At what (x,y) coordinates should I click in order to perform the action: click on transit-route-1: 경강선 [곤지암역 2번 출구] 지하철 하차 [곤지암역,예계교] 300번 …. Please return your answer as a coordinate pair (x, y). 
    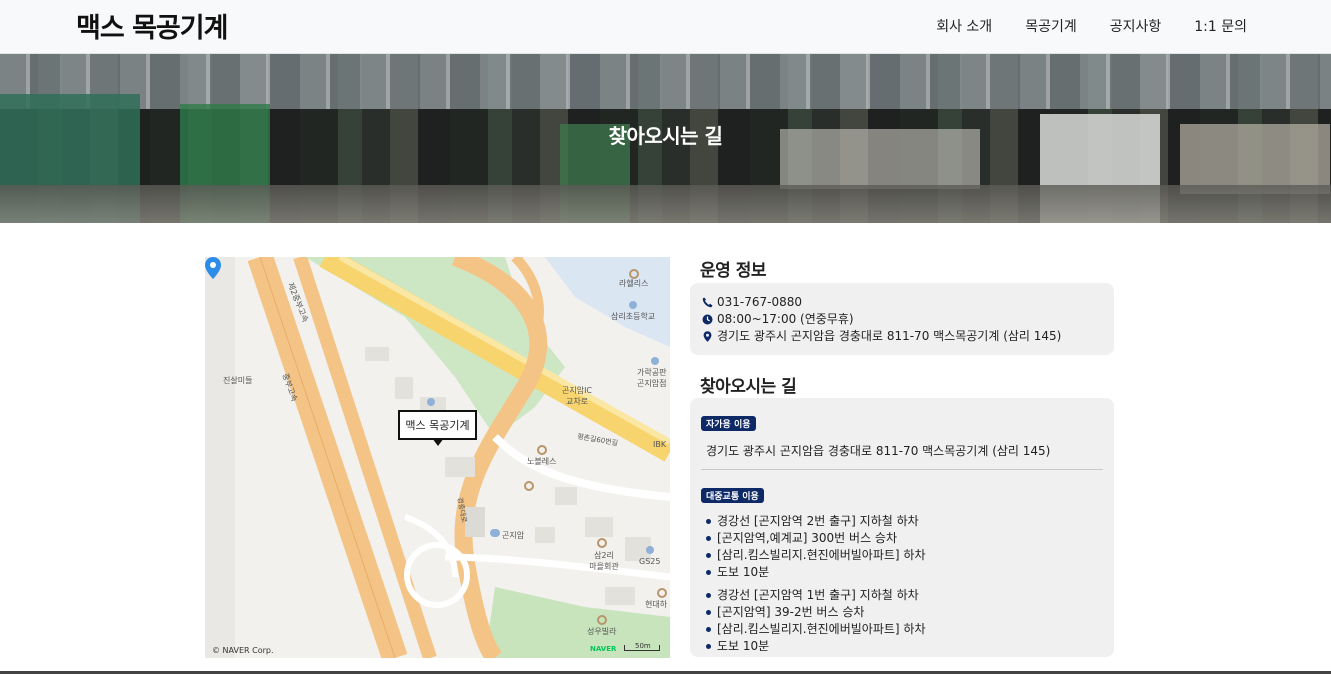
    Looking at the image, I should click on (904, 547).